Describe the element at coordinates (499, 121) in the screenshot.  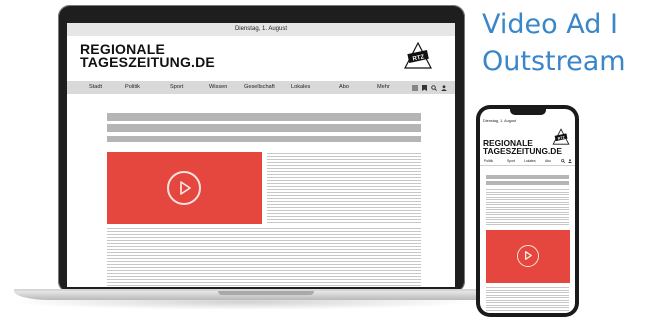
I see `phone-date: Dienstag, 1. August` at that location.